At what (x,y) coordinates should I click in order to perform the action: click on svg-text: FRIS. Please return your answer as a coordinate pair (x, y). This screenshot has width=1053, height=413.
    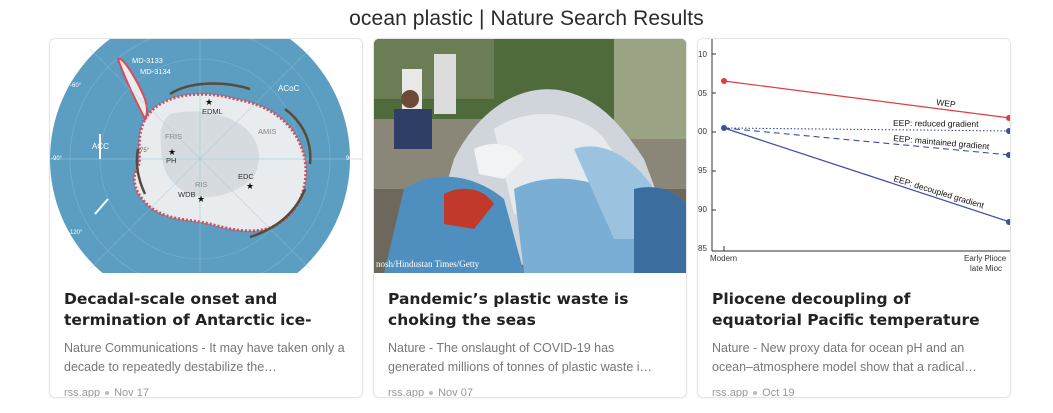
    Looking at the image, I should click on (173, 136).